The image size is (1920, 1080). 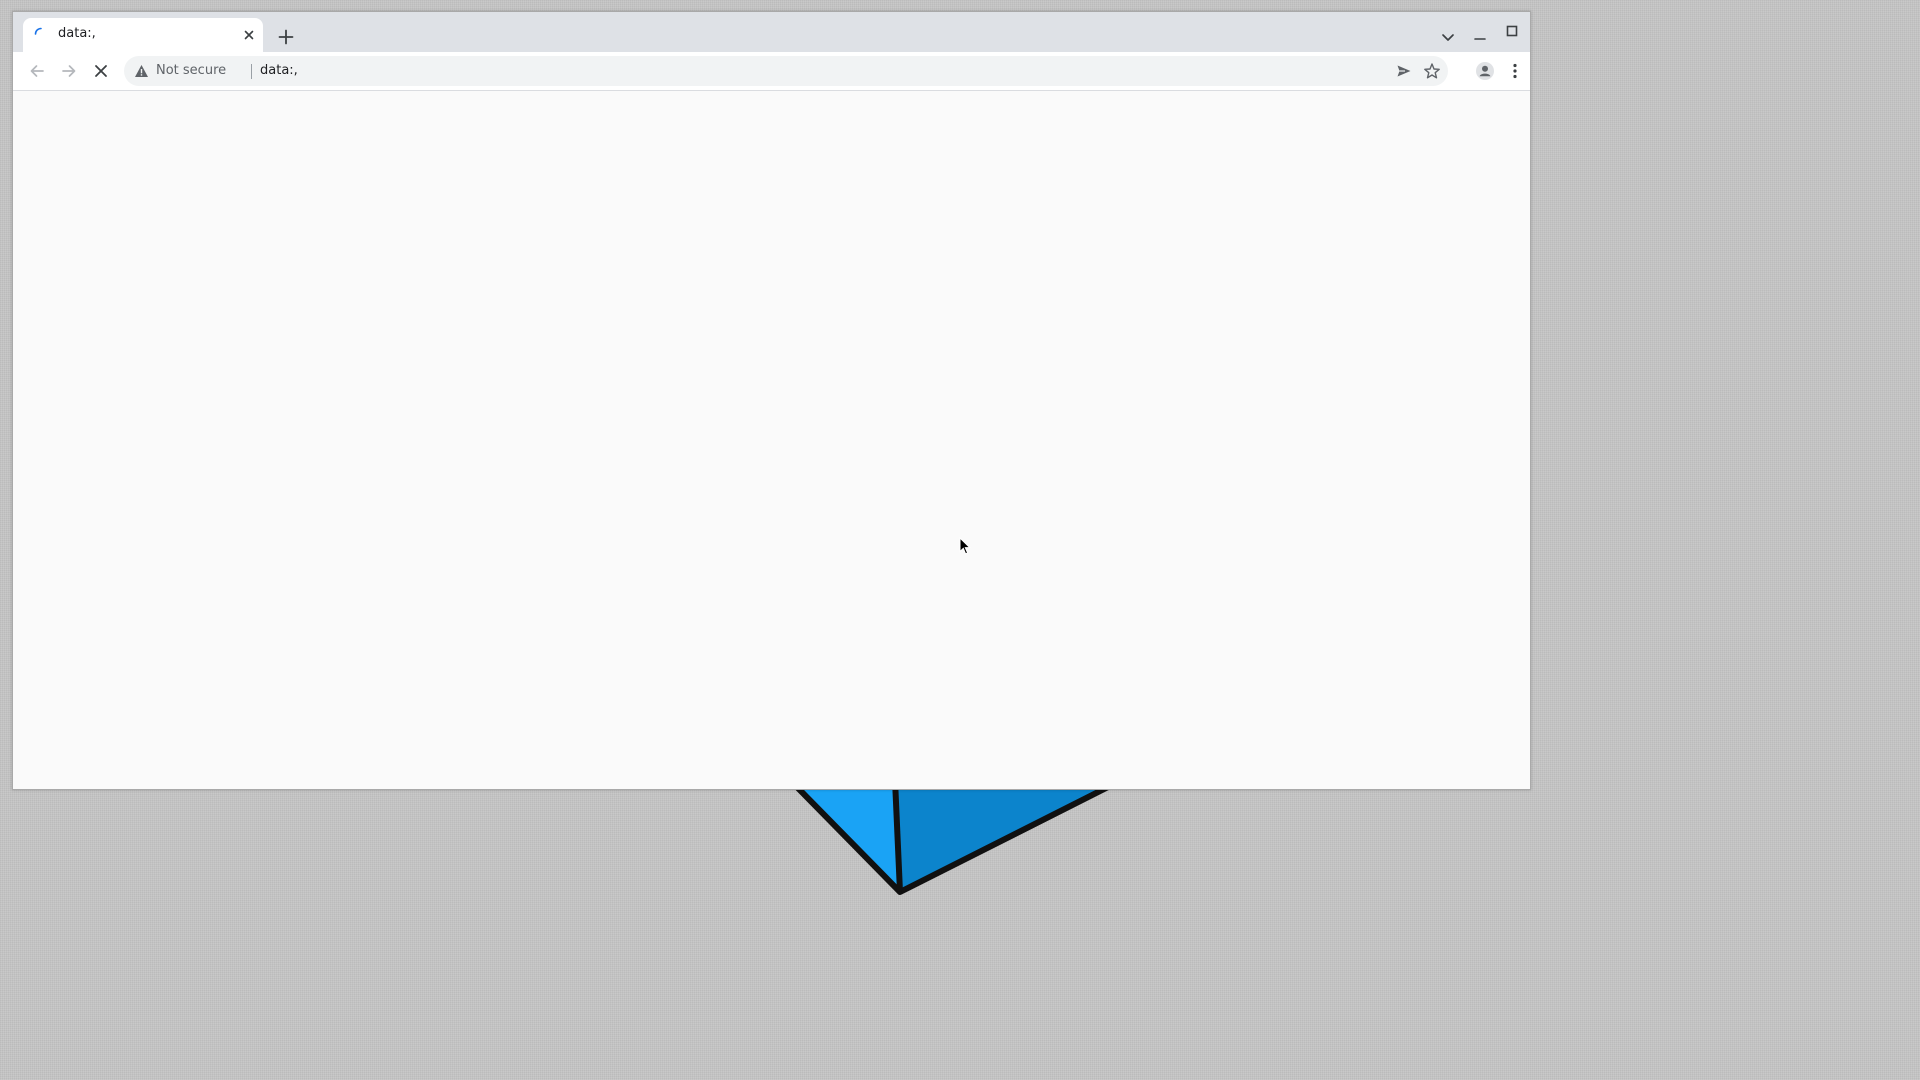 I want to click on stop-loading-icon, so click(x=101, y=71).